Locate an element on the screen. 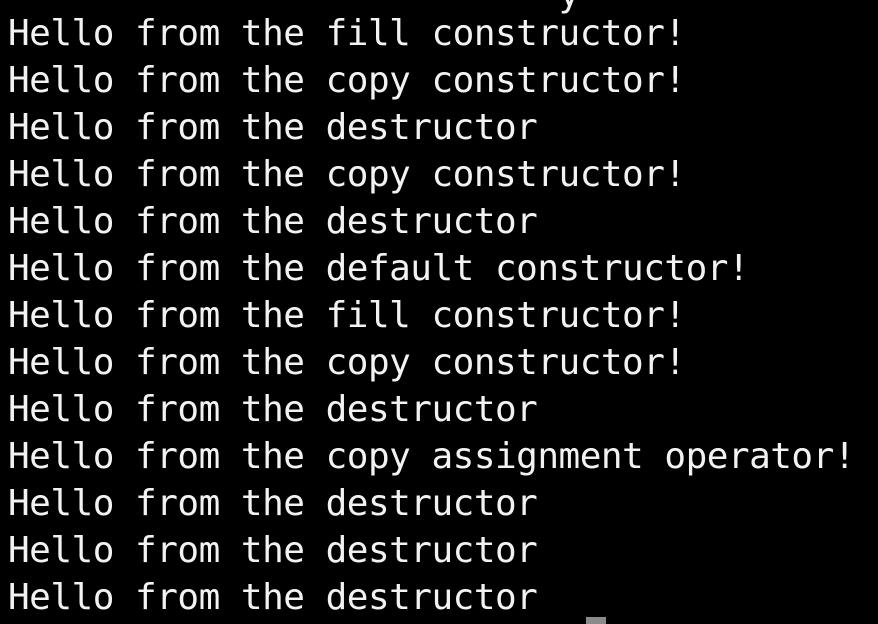 The width and height of the screenshot is (878, 624). output-line-9: Hello from the destructor is located at coordinates (273, 409).